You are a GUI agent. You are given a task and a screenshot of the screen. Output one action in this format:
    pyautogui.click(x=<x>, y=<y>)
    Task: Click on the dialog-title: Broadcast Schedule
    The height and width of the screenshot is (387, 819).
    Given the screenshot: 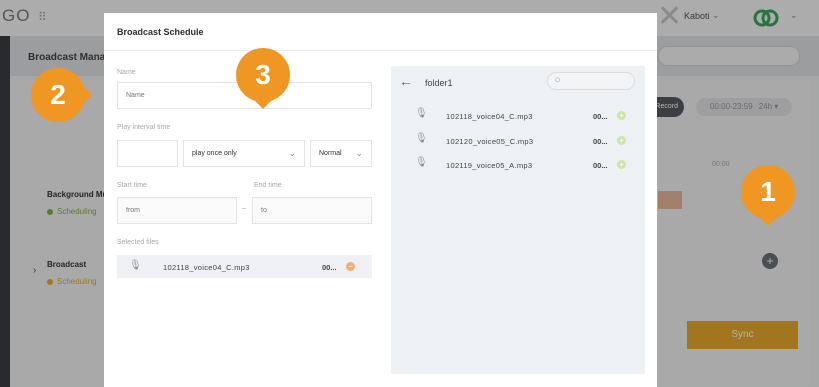 What is the action you would take?
    pyautogui.click(x=160, y=32)
    